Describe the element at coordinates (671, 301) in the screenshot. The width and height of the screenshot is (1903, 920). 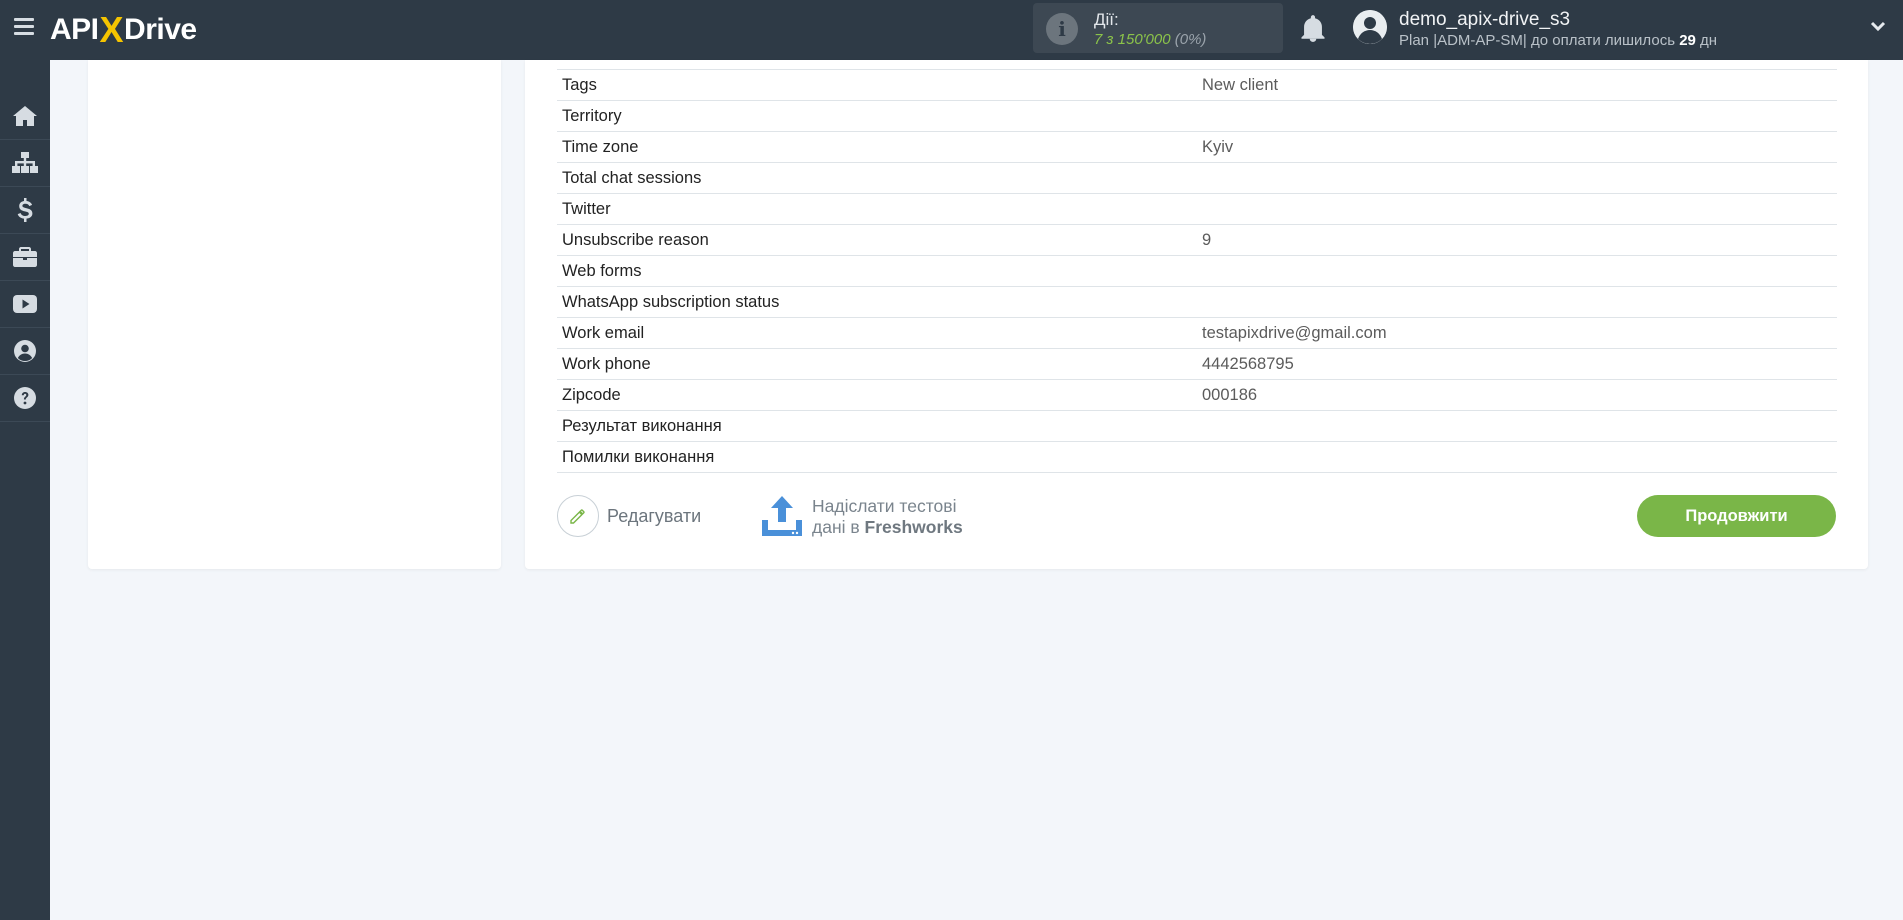
I see `field-name: WhatsApp subscription status` at that location.